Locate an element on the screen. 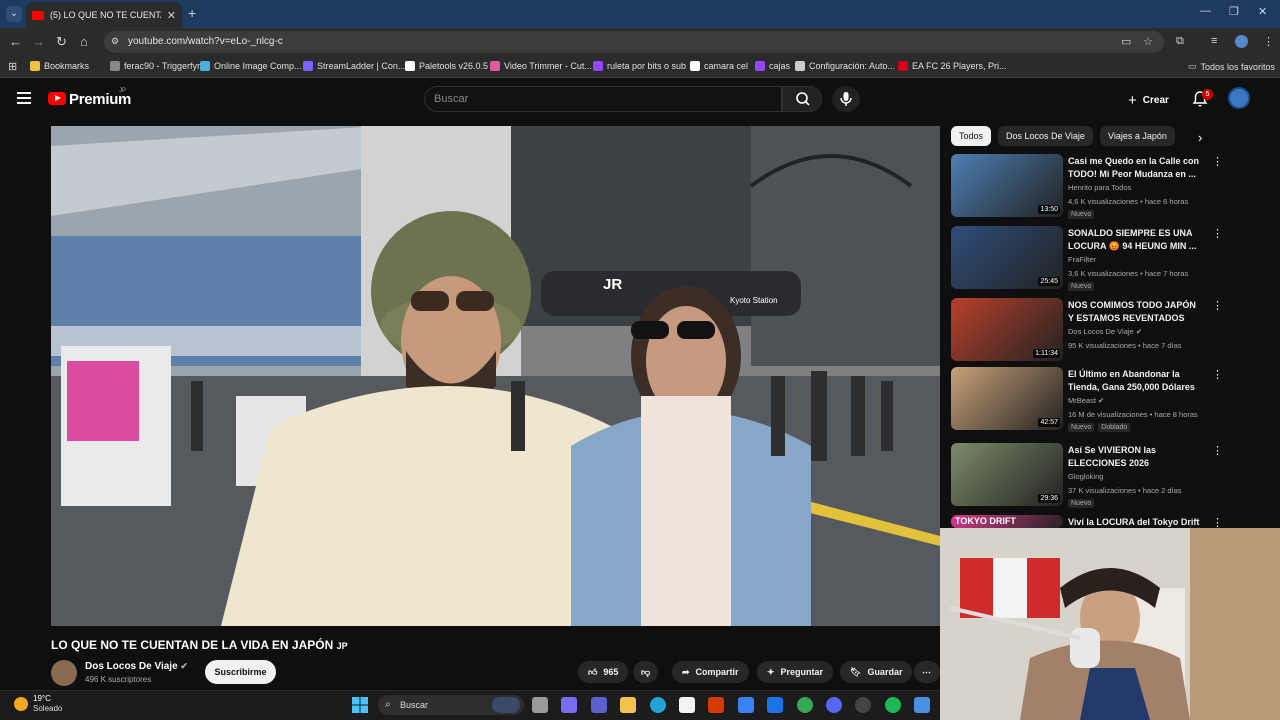  recommendation-meta: 3,6 K visualizaciones • hace 7 horas is located at coordinates (1128, 273).